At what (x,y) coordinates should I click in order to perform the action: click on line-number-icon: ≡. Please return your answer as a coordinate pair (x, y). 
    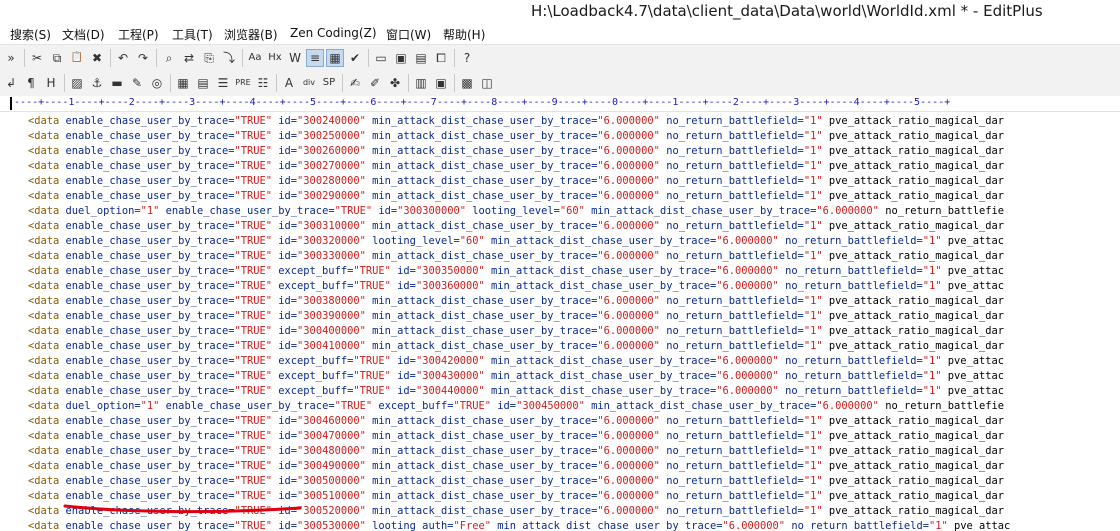
    Looking at the image, I should click on (315, 58).